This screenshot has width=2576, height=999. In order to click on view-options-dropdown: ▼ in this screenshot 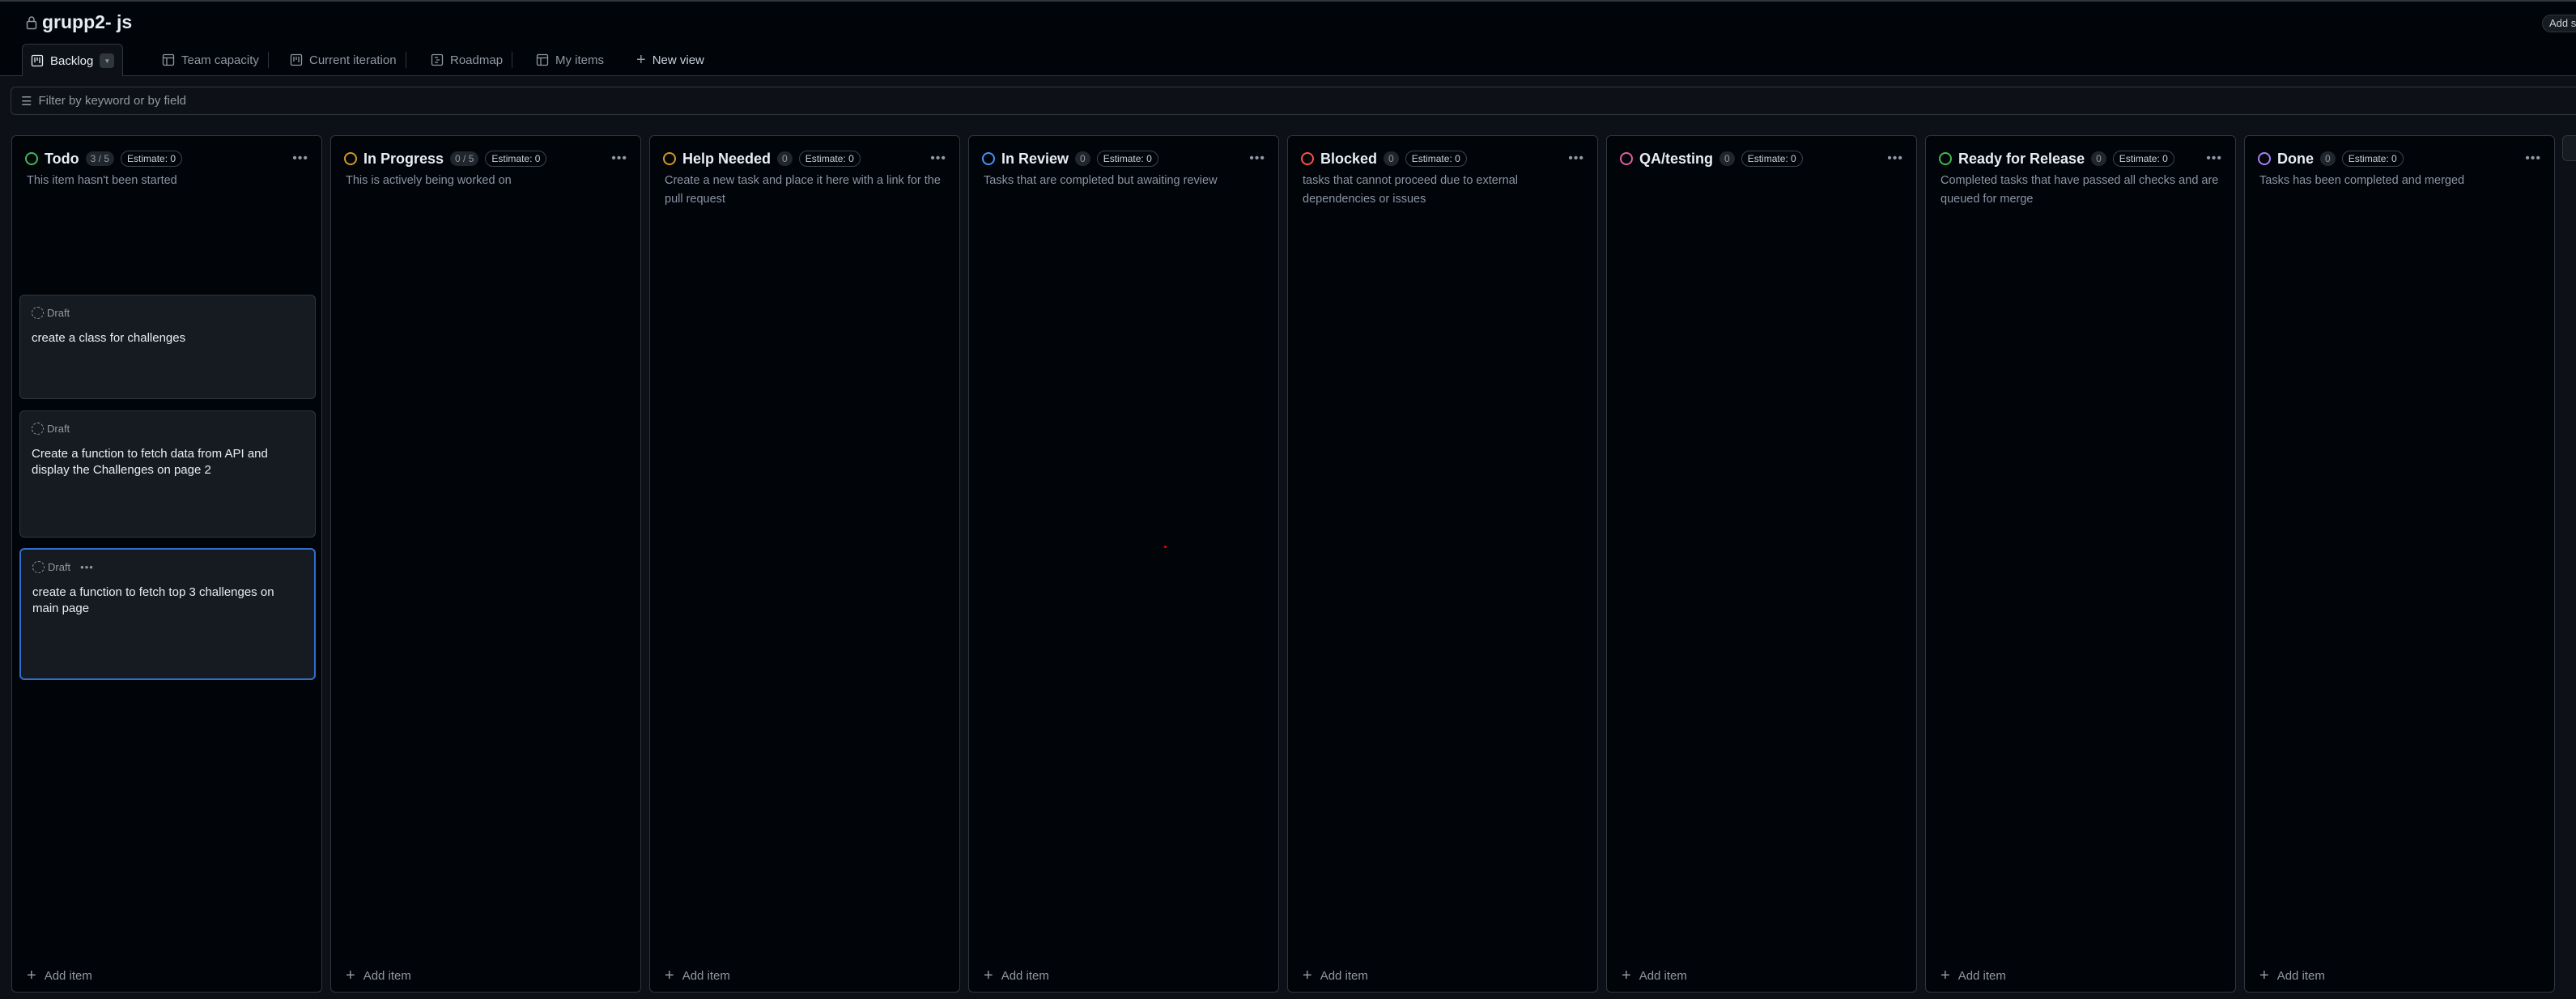, I will do `click(108, 60)`.